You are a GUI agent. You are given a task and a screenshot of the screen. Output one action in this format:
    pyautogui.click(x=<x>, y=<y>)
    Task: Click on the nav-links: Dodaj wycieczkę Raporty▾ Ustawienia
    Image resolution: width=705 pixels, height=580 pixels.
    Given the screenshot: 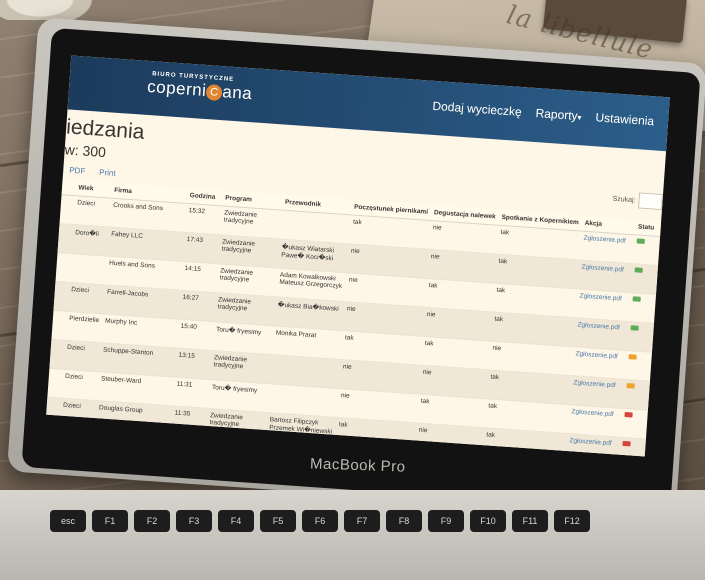 What is the action you would take?
    pyautogui.click(x=543, y=113)
    